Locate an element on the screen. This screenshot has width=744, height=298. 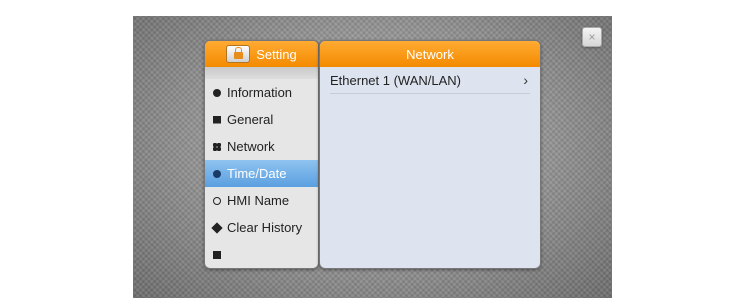
sidebar-title: Setting is located at coordinates (276, 54).